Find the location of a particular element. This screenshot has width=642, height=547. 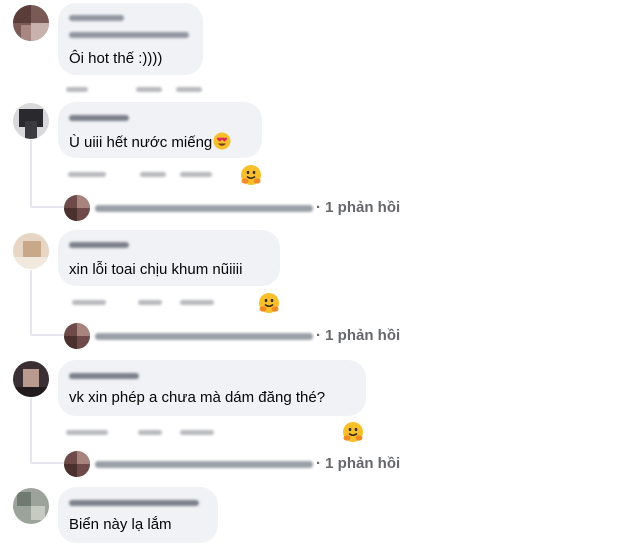

comment-text: Biển này lạ lắm is located at coordinates (120, 524).